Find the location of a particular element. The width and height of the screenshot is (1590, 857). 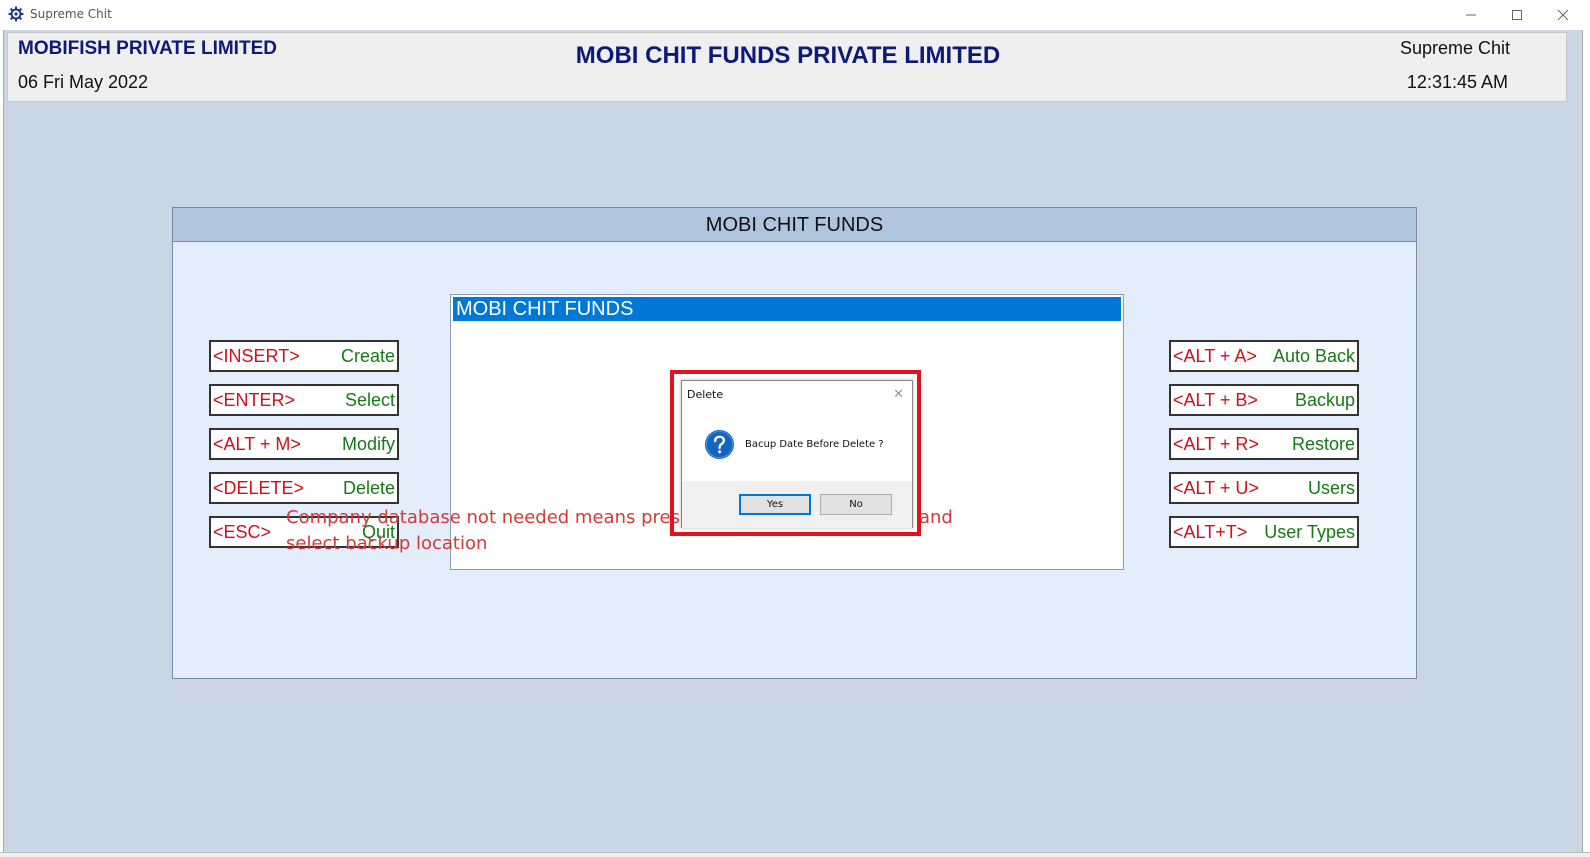

no-button: No is located at coordinates (856, 504).